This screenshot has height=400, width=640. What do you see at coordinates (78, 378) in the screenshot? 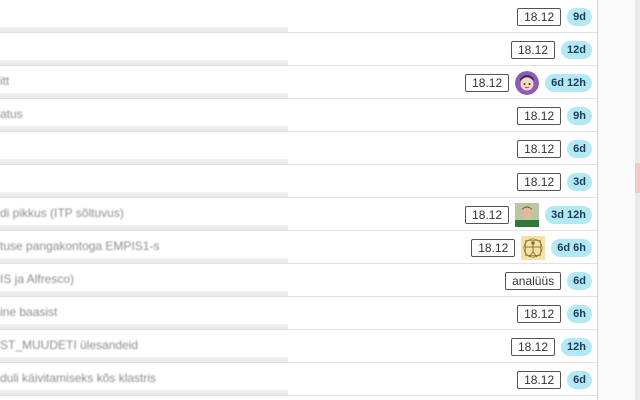
I see `task-title: duli käivitamiseks kõs klastris` at bounding box center [78, 378].